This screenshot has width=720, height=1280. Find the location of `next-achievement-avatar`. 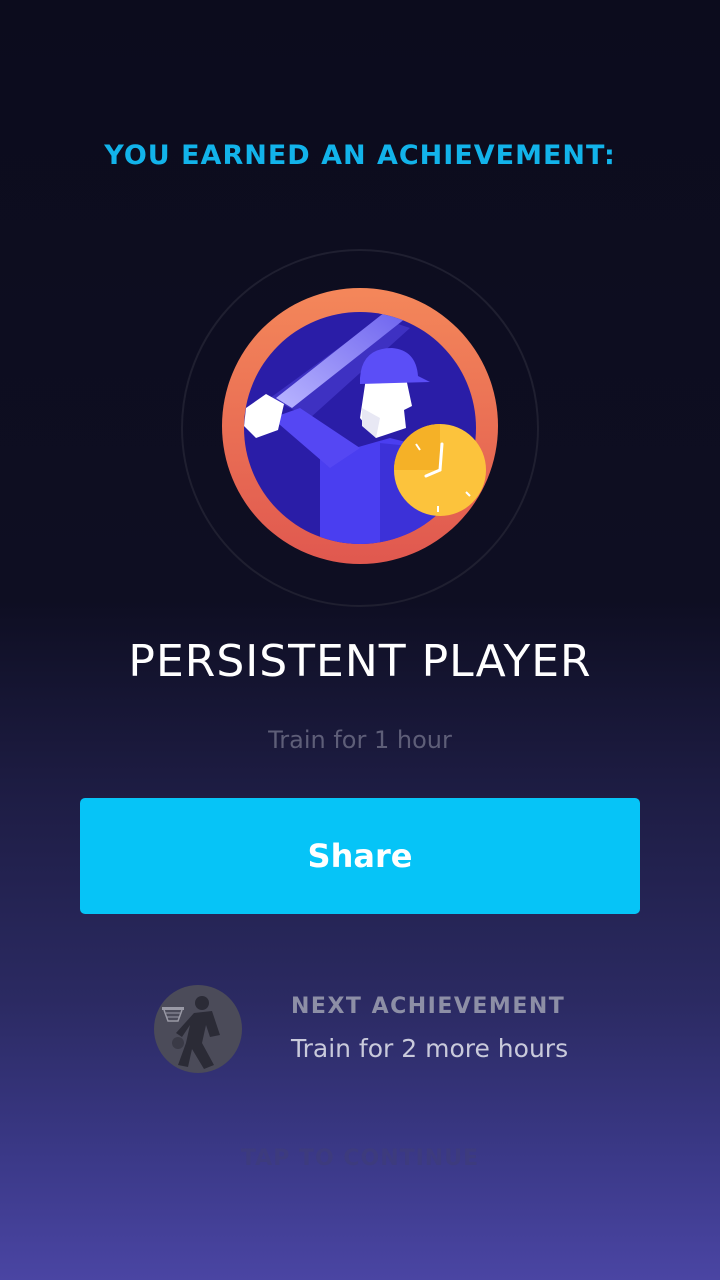

next-achievement-avatar is located at coordinates (198, 1029).